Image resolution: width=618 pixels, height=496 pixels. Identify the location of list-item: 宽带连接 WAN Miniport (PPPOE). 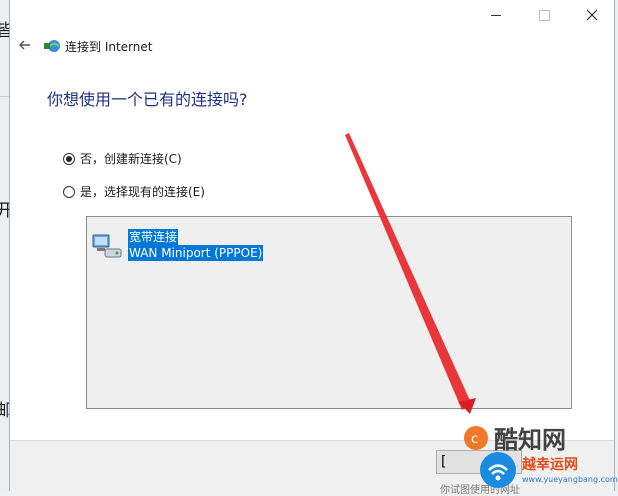
(177, 245).